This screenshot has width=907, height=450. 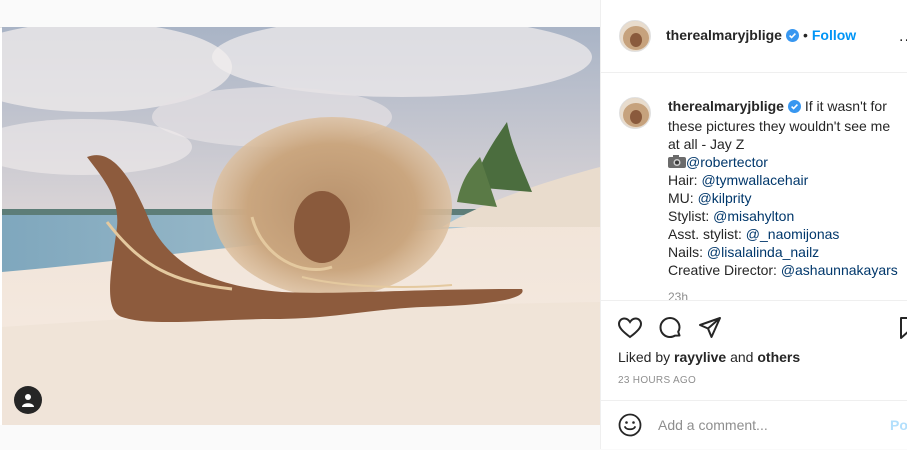 What do you see at coordinates (706, 144) in the screenshot?
I see `caption-quote-line-3: at all - Jay Z` at bounding box center [706, 144].